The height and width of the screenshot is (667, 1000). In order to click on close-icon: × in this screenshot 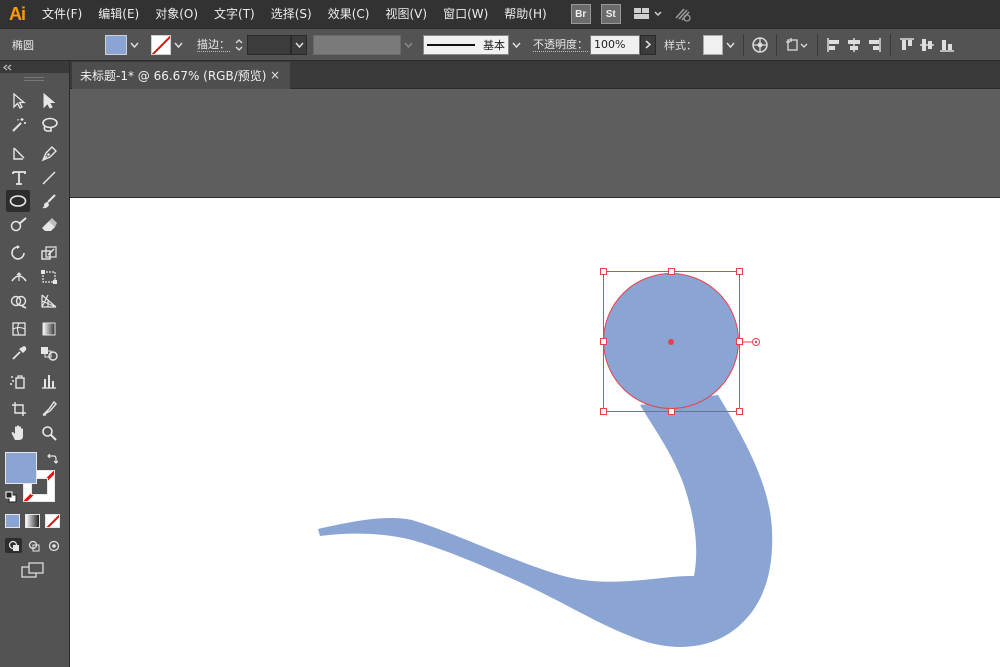, I will do `click(275, 75)`.